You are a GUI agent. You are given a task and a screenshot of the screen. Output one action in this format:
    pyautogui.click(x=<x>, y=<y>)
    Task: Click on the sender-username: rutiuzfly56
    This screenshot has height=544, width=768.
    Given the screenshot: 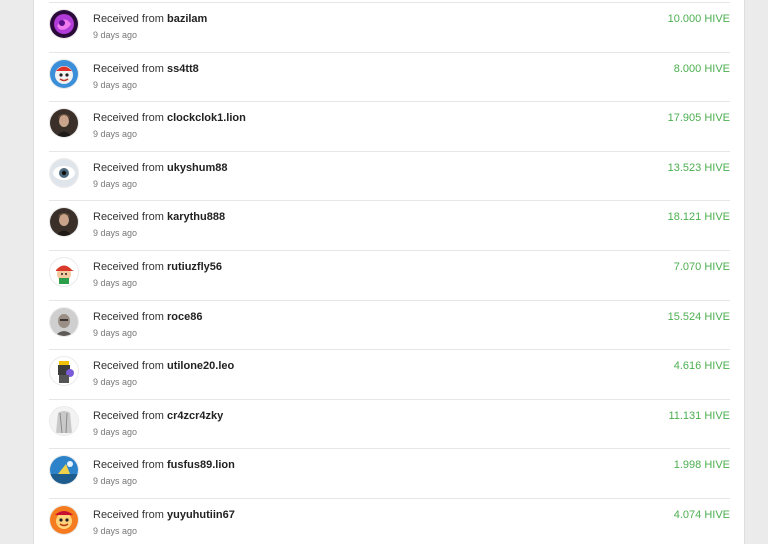 What is the action you would take?
    pyautogui.click(x=194, y=267)
    